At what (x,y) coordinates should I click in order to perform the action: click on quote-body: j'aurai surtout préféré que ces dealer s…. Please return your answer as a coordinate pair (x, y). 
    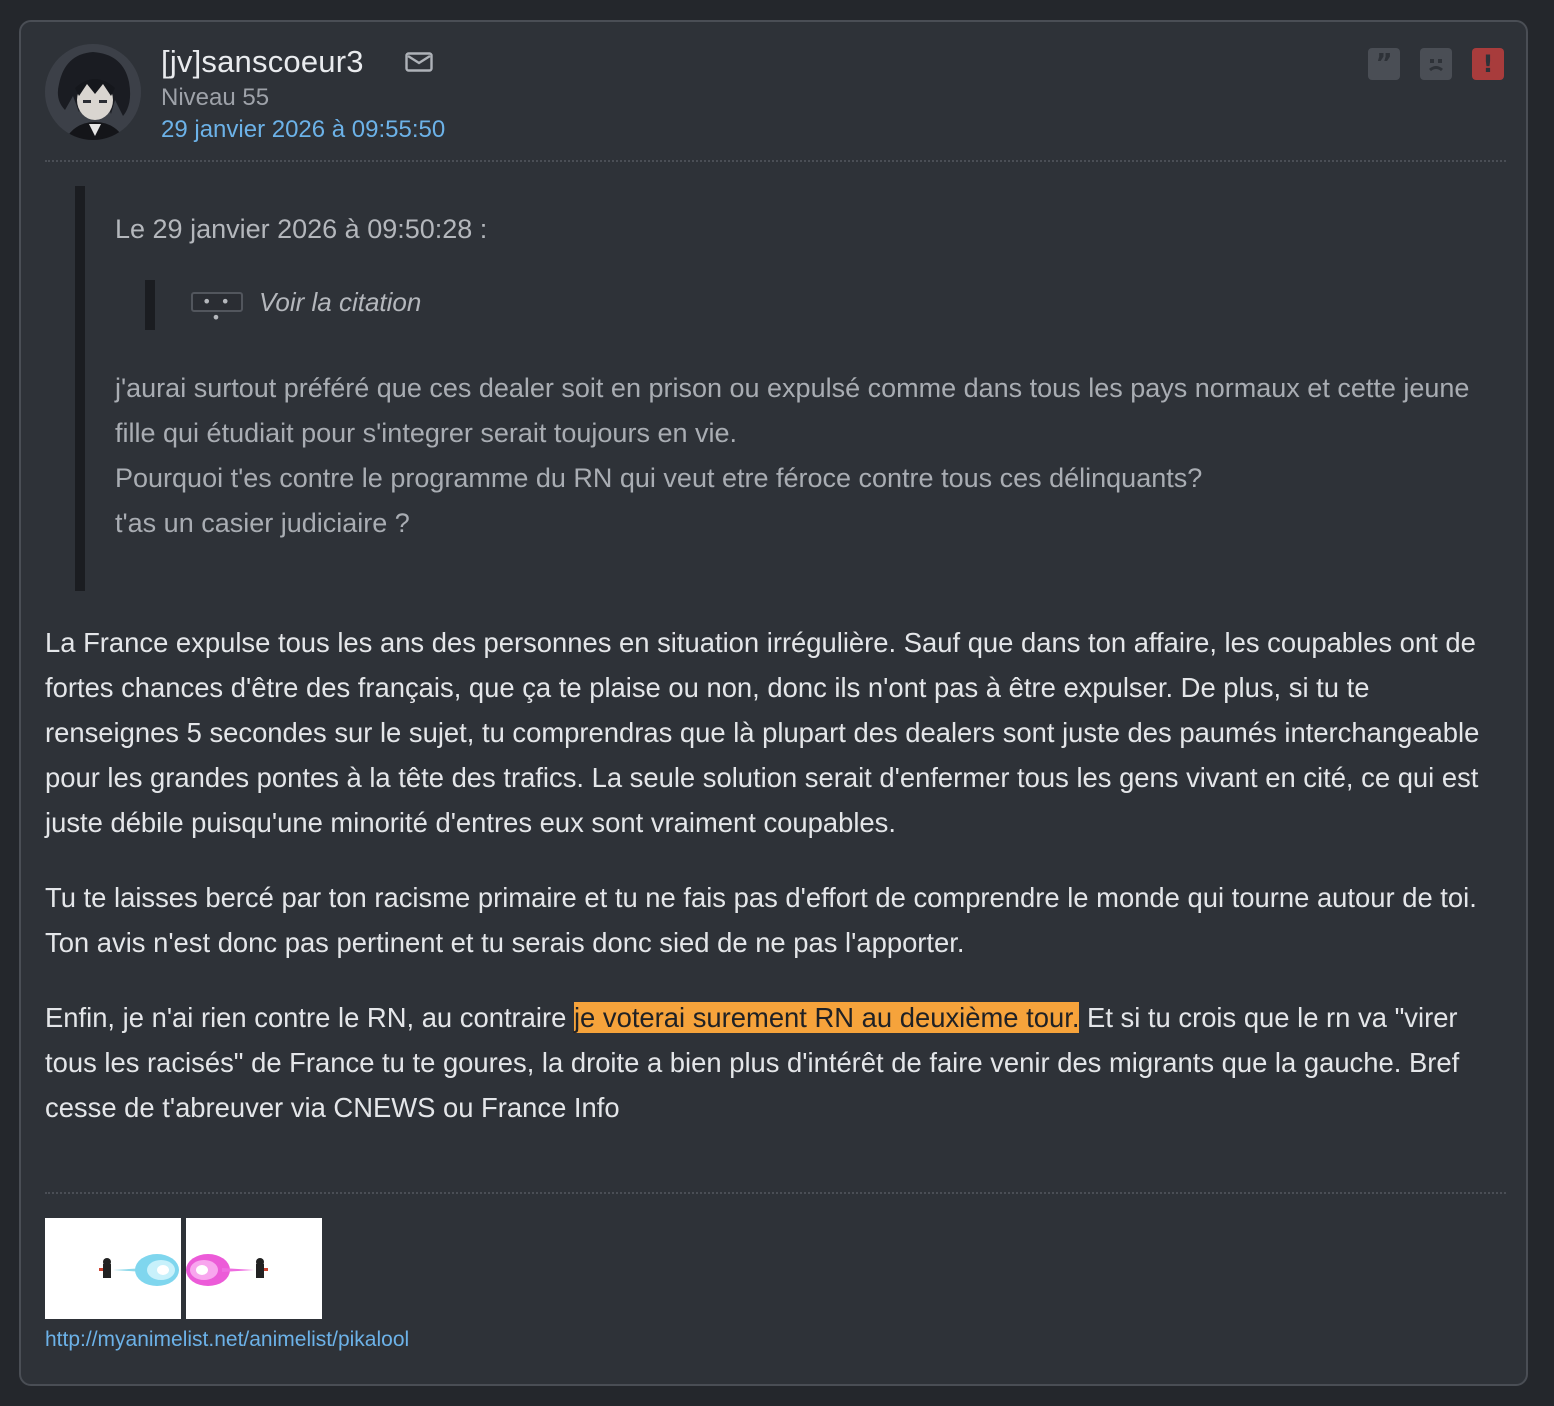
    Looking at the image, I should click on (805, 456).